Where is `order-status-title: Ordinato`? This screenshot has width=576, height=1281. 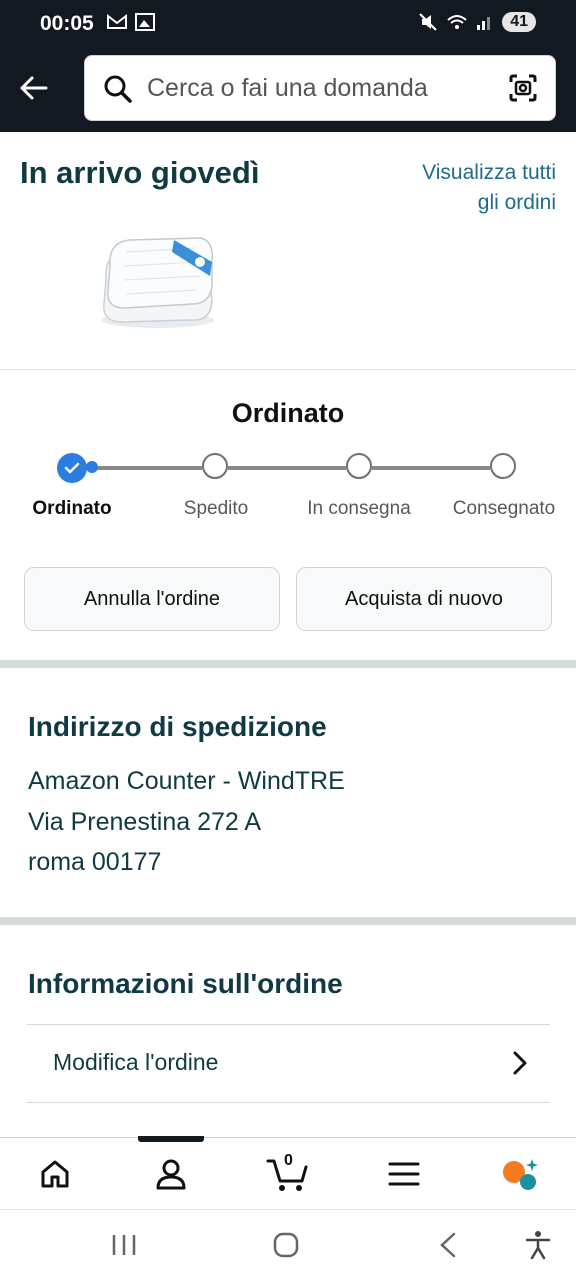 order-status-title: Ordinato is located at coordinates (288, 413).